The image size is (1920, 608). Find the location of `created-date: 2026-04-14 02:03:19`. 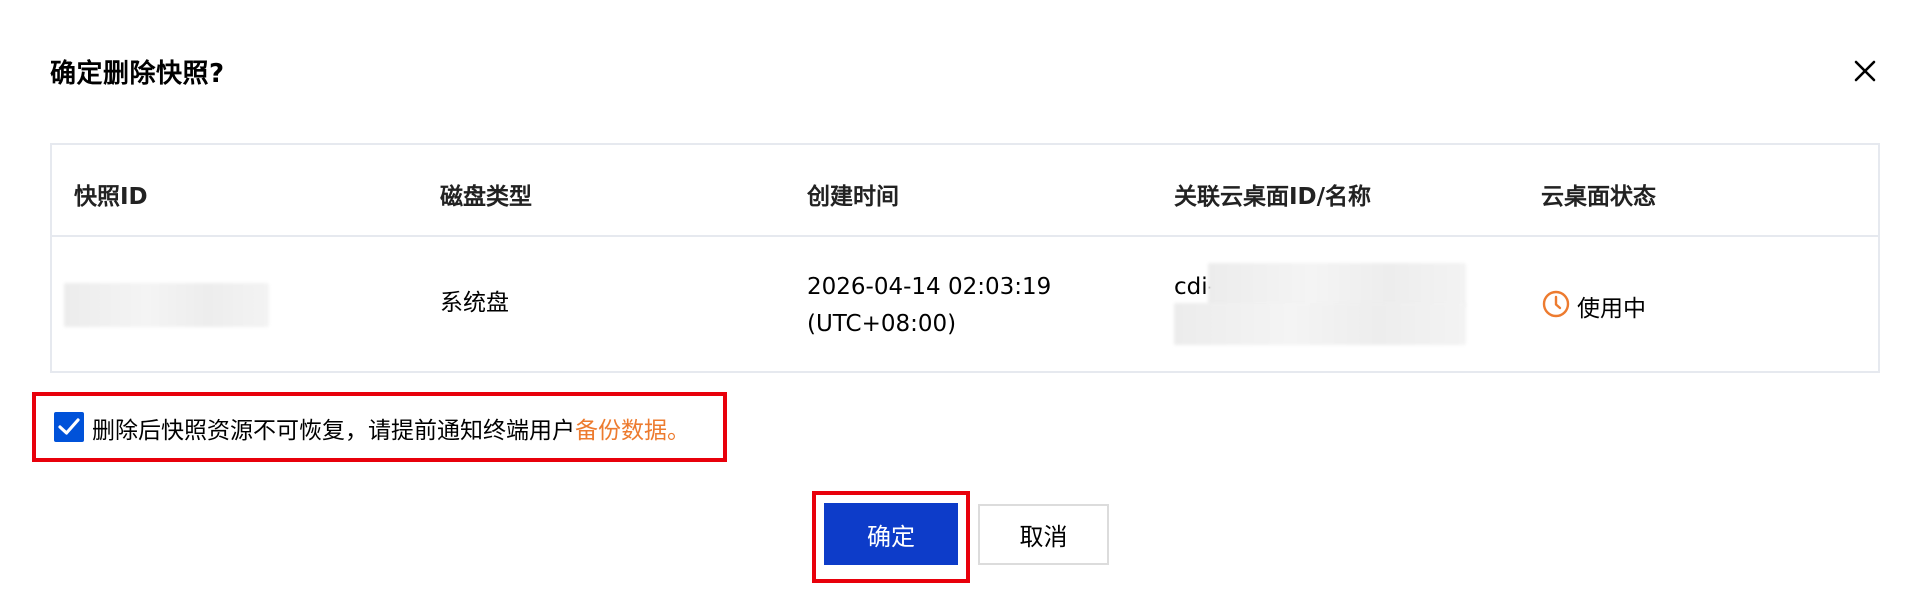

created-date: 2026-04-14 02:03:19 is located at coordinates (929, 287).